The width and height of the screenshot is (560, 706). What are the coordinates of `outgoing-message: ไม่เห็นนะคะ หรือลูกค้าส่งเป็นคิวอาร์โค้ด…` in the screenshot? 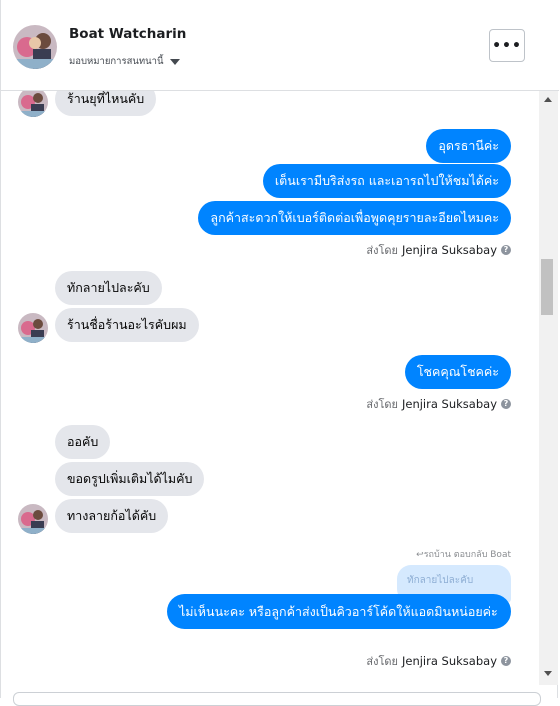 It's located at (339, 611).